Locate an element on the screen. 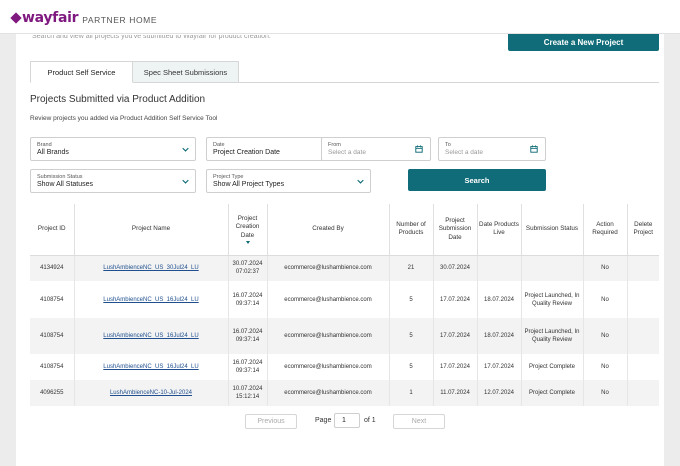  top-bar: wayfair PARTNER HOME is located at coordinates (340, 17).